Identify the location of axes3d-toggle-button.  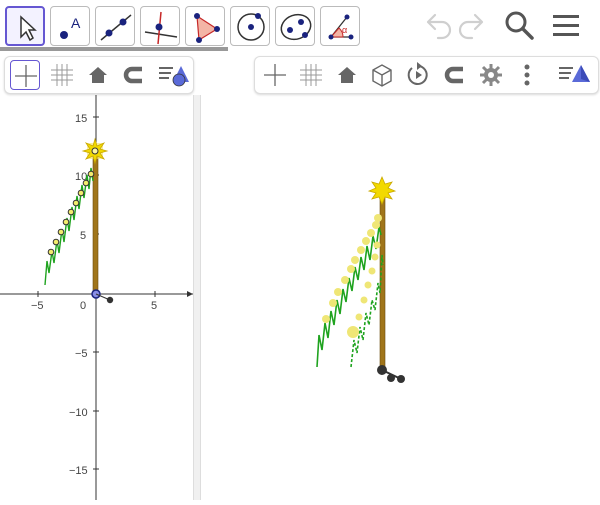
(275, 75).